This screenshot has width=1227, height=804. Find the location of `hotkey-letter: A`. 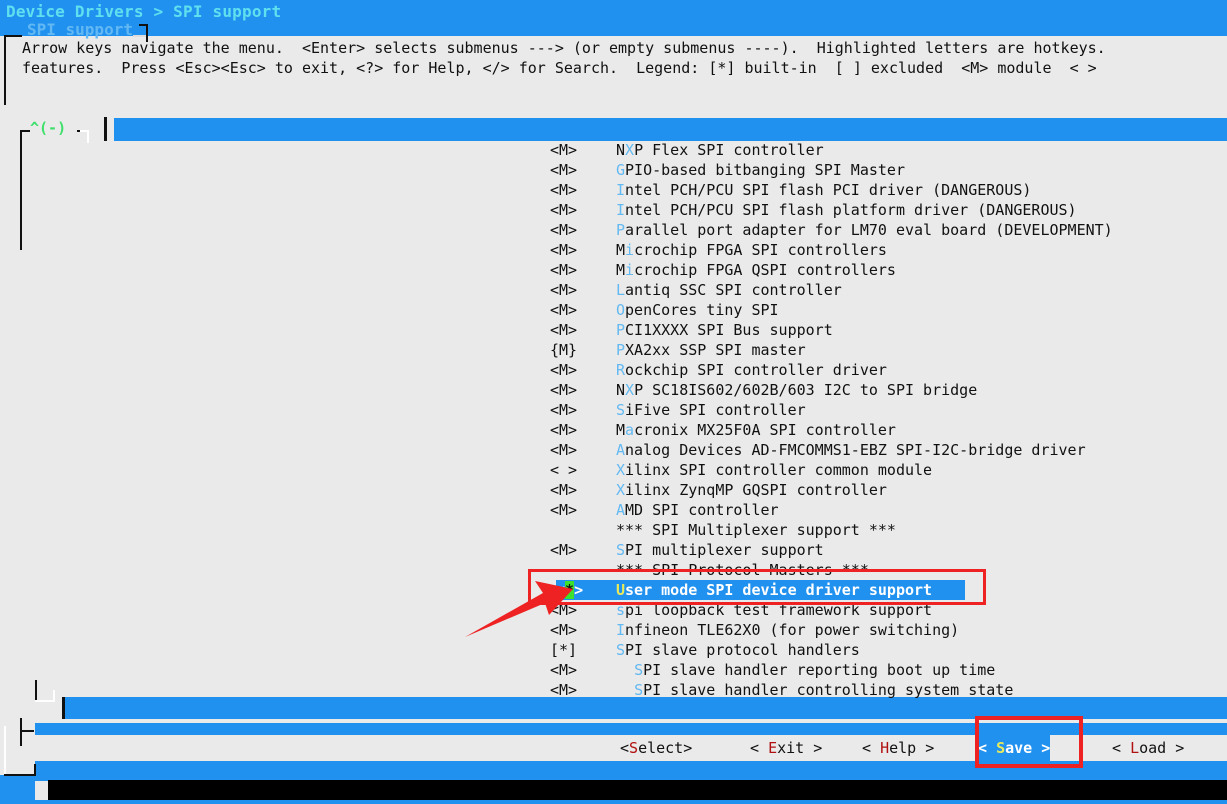

hotkey-letter: A is located at coordinates (621, 450).